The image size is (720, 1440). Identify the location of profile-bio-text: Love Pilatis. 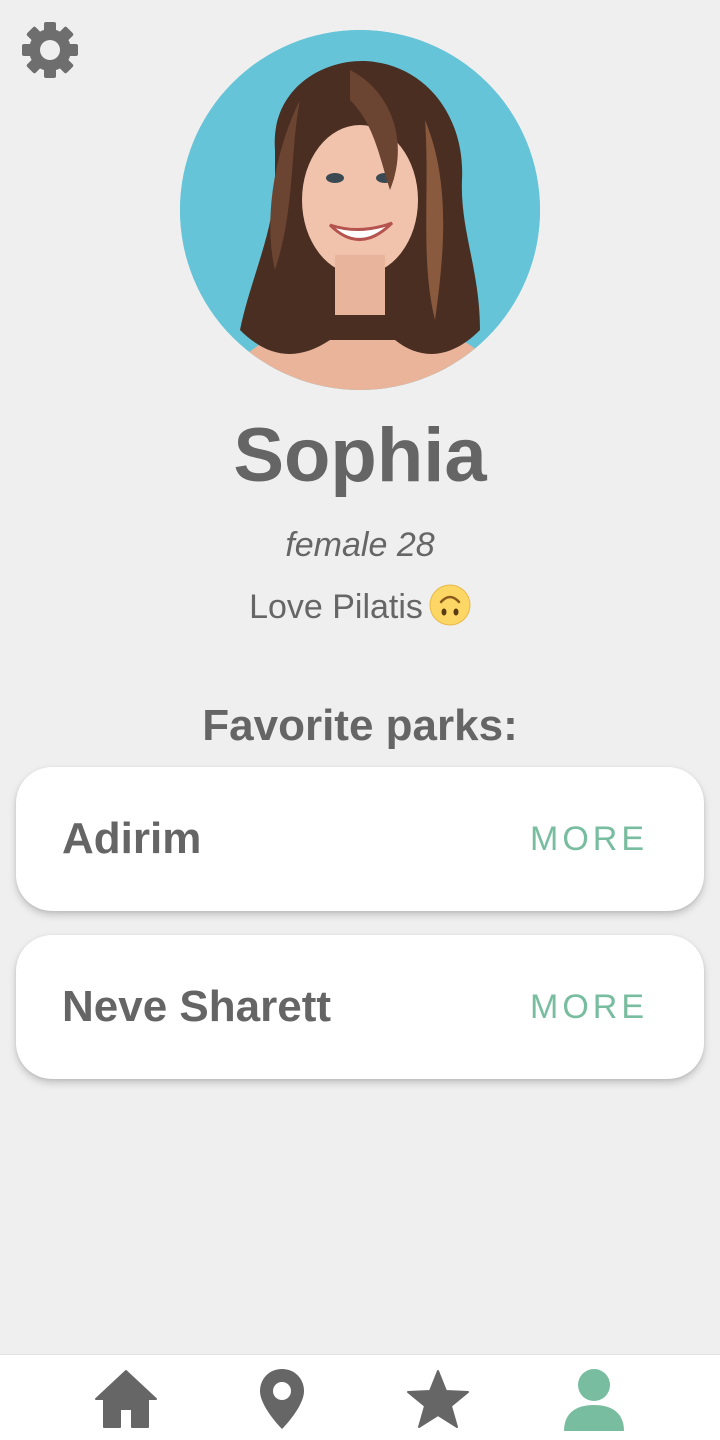
(336, 607).